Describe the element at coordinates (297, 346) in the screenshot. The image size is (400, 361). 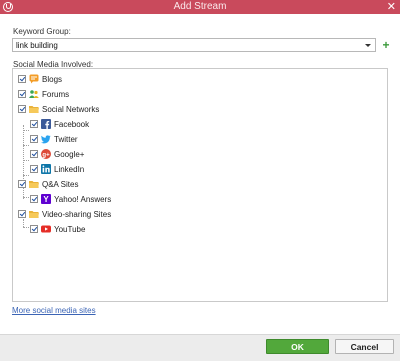
I see `ok-button: OK` at that location.